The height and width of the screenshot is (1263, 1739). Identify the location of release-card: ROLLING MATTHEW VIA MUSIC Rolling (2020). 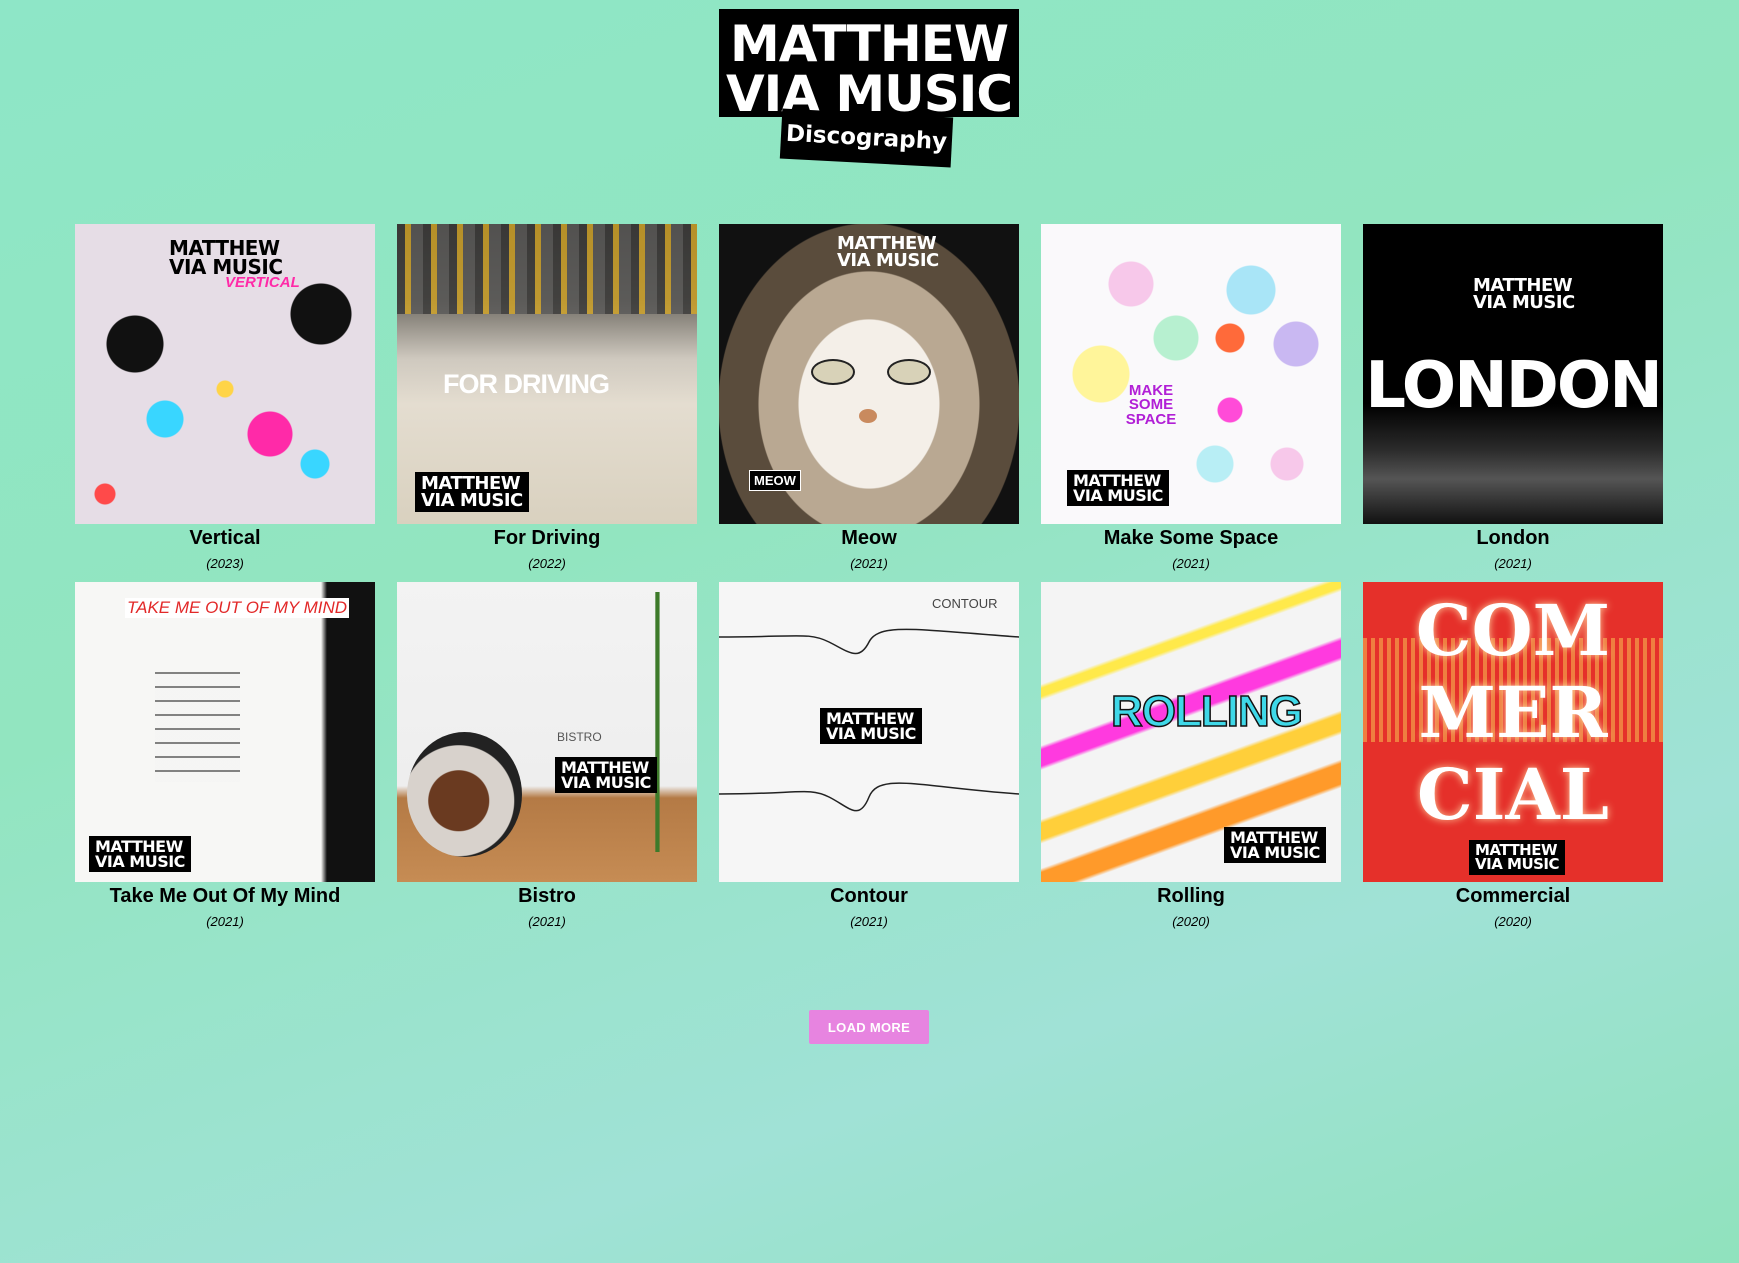
(1191, 761).